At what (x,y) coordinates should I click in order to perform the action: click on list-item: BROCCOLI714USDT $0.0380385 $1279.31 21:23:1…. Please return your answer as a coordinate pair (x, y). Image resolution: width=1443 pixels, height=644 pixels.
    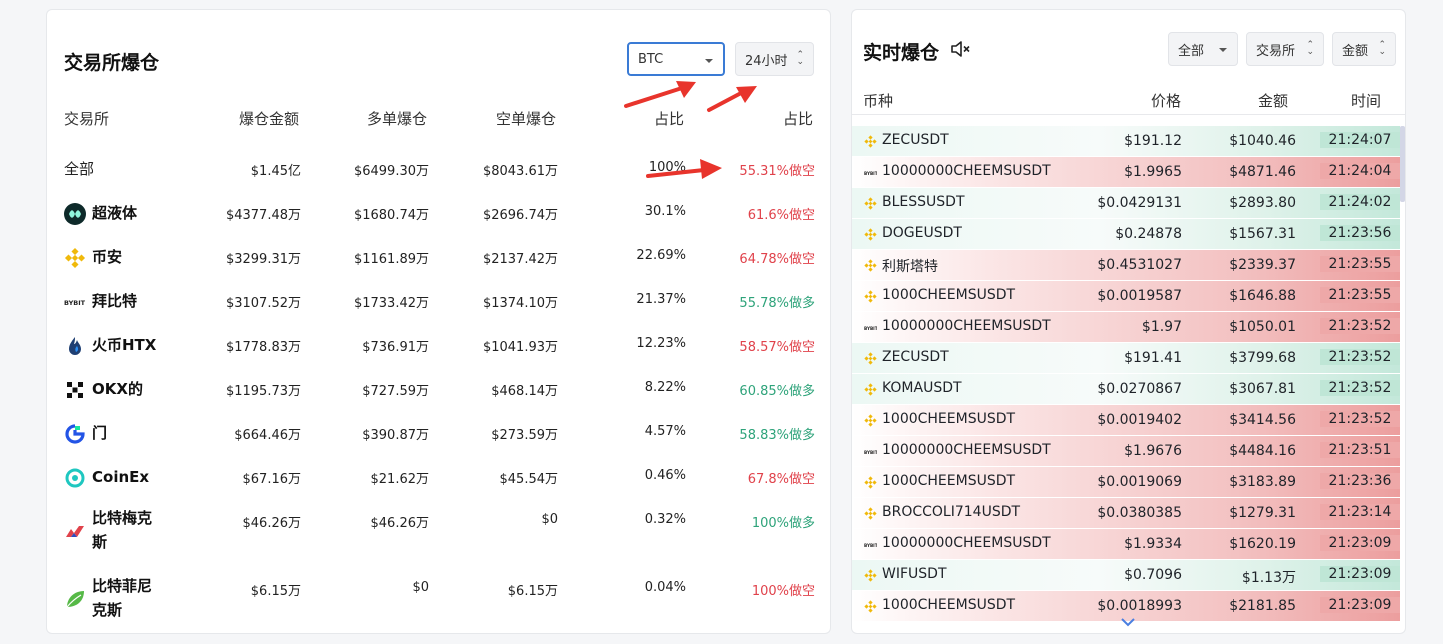
    Looking at the image, I should click on (1126, 513).